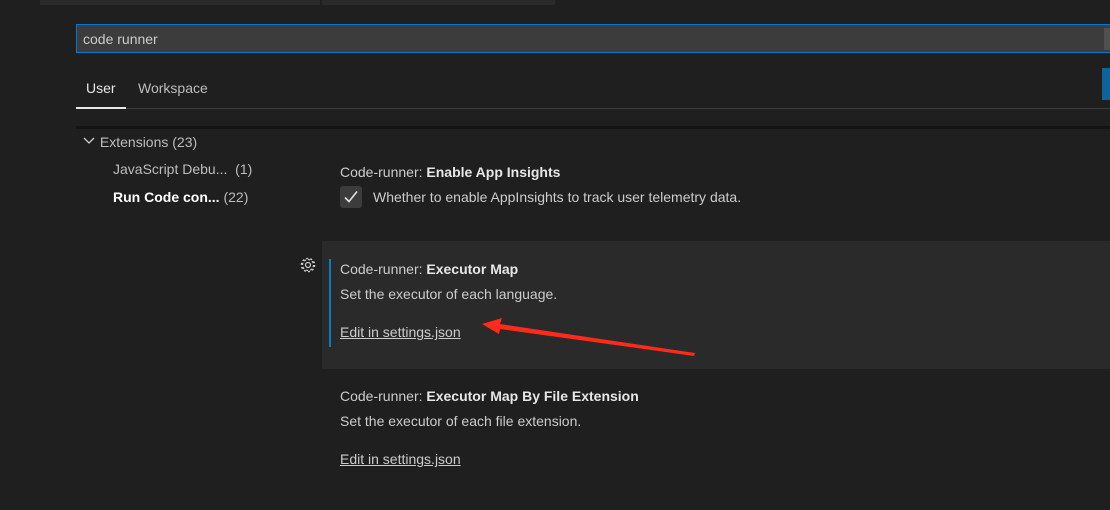  I want to click on setting-description: Set the executor of each file extension., so click(461, 421).